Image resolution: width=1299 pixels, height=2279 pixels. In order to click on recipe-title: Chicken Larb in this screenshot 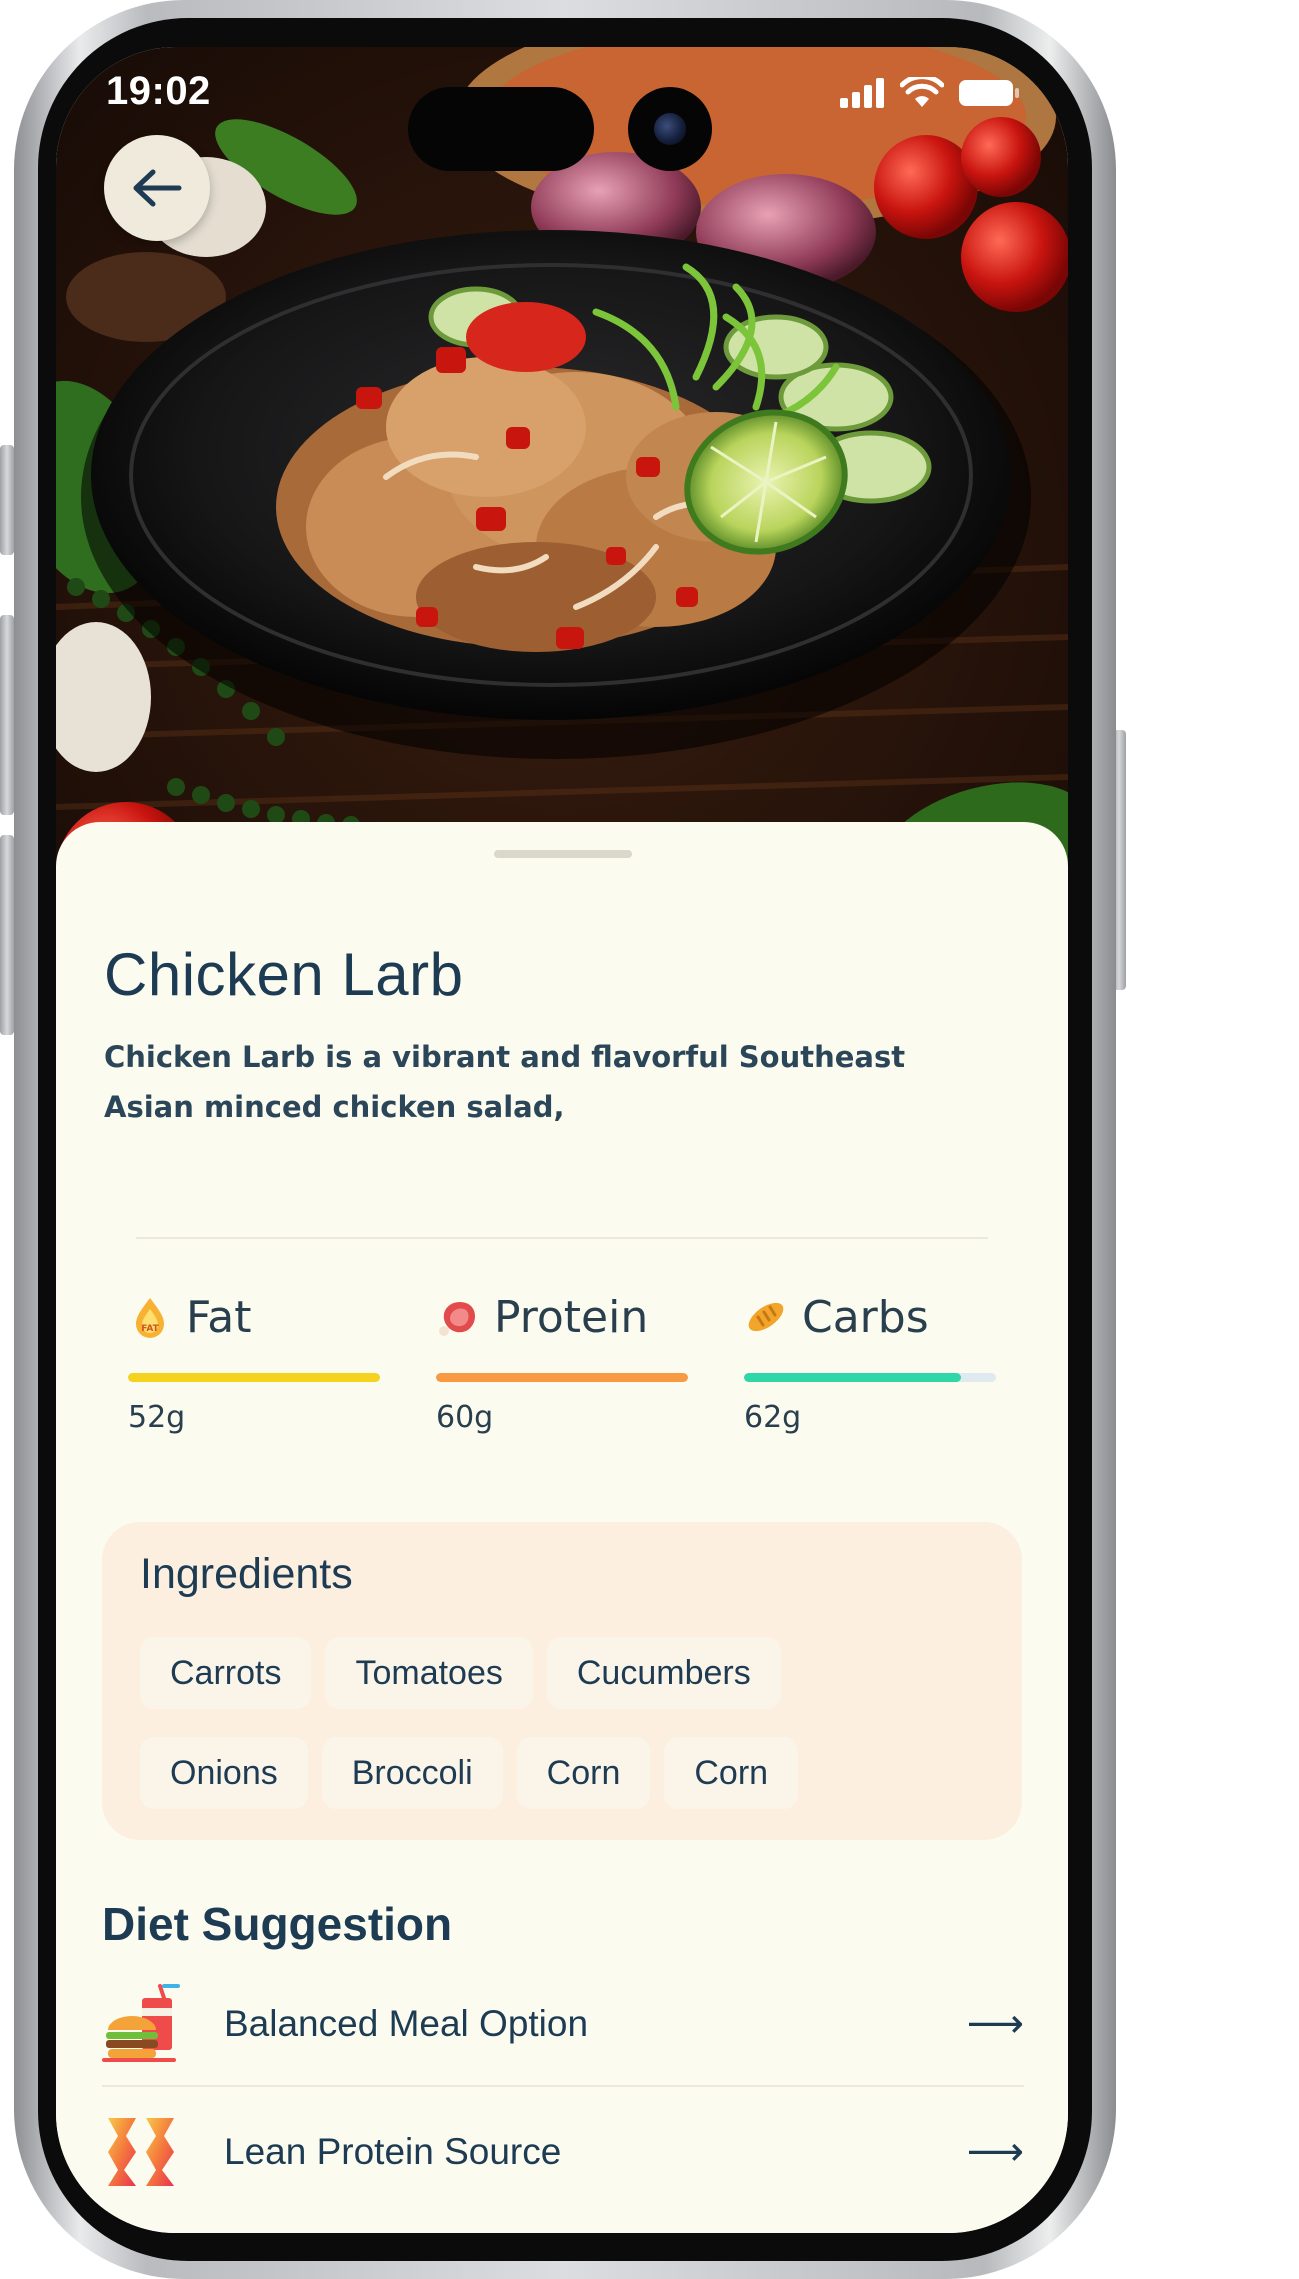, I will do `click(284, 974)`.